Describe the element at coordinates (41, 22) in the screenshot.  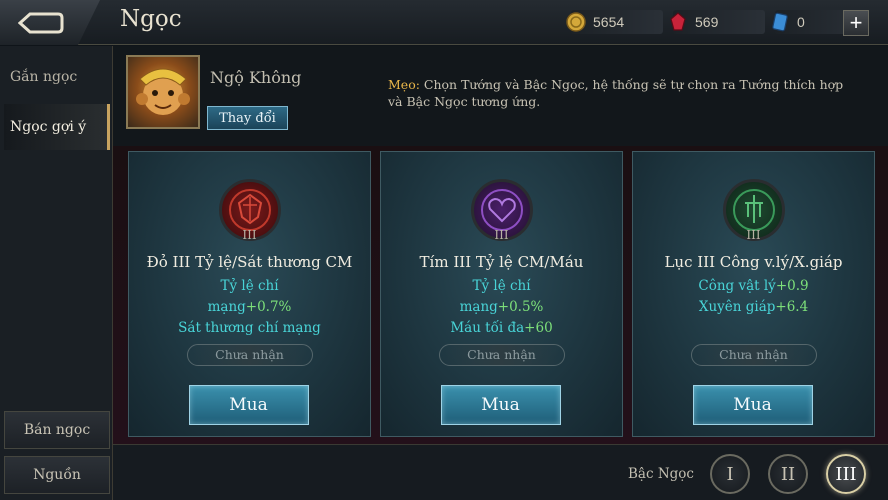
I see `back-arrow-icon` at that location.